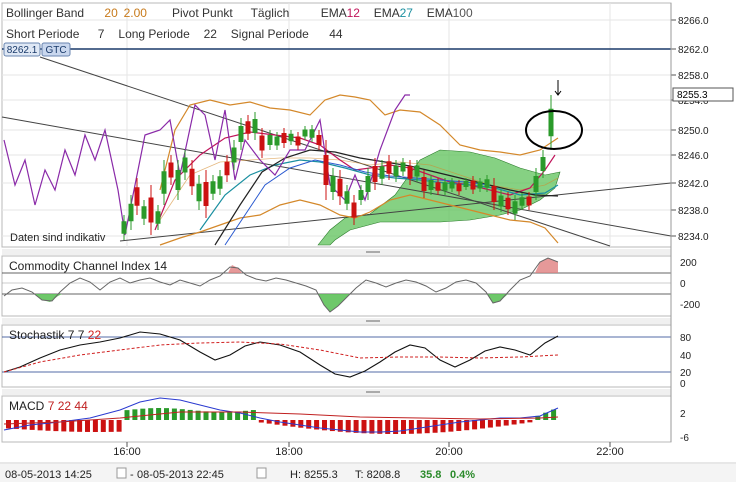 The height and width of the screenshot is (482, 736). What do you see at coordinates (683, 384) in the screenshot?
I see `stochastic-tick: 0` at bounding box center [683, 384].